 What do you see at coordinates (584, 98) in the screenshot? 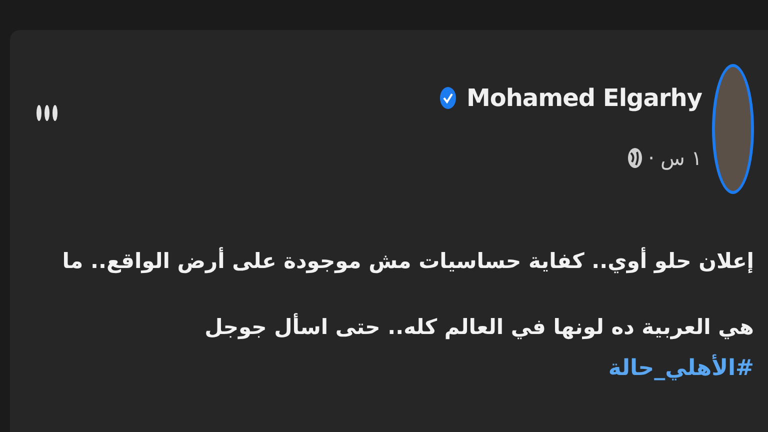
I see `author-name: Mohamed Elgarhy` at bounding box center [584, 98].